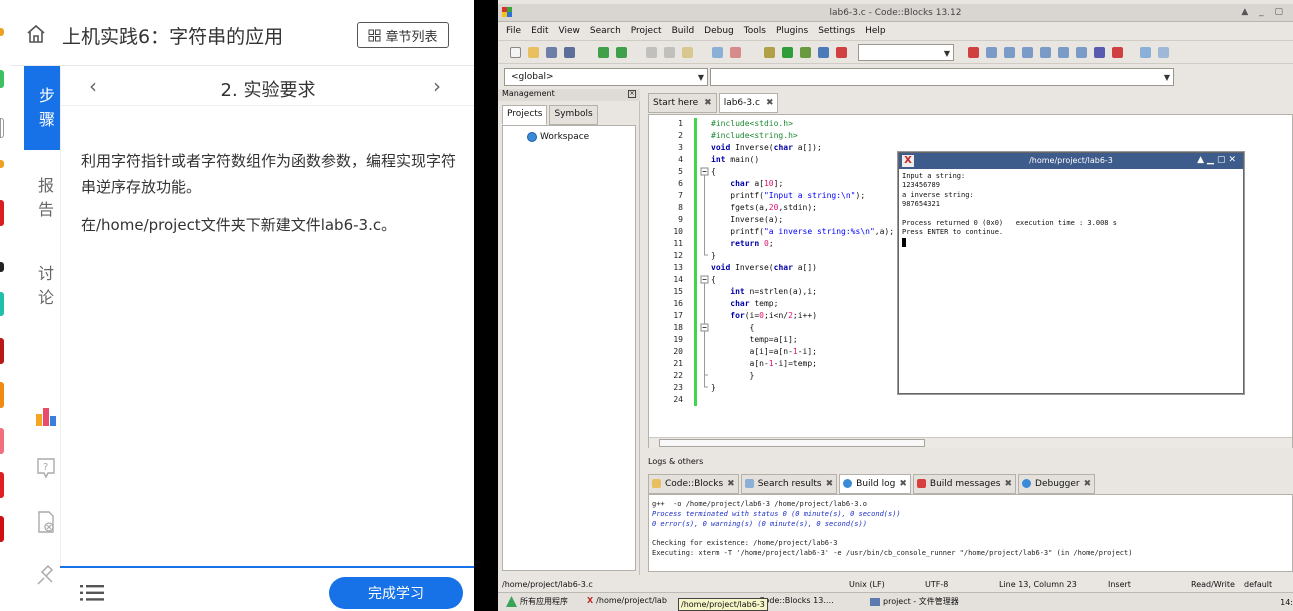  What do you see at coordinates (683, 31) in the screenshot?
I see `menu-build: Build` at bounding box center [683, 31].